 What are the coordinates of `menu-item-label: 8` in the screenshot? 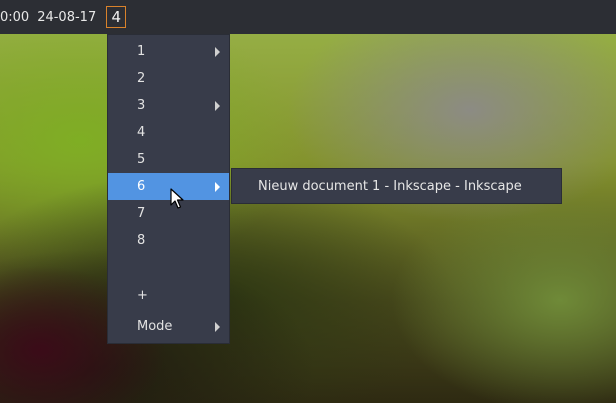 It's located at (141, 240).